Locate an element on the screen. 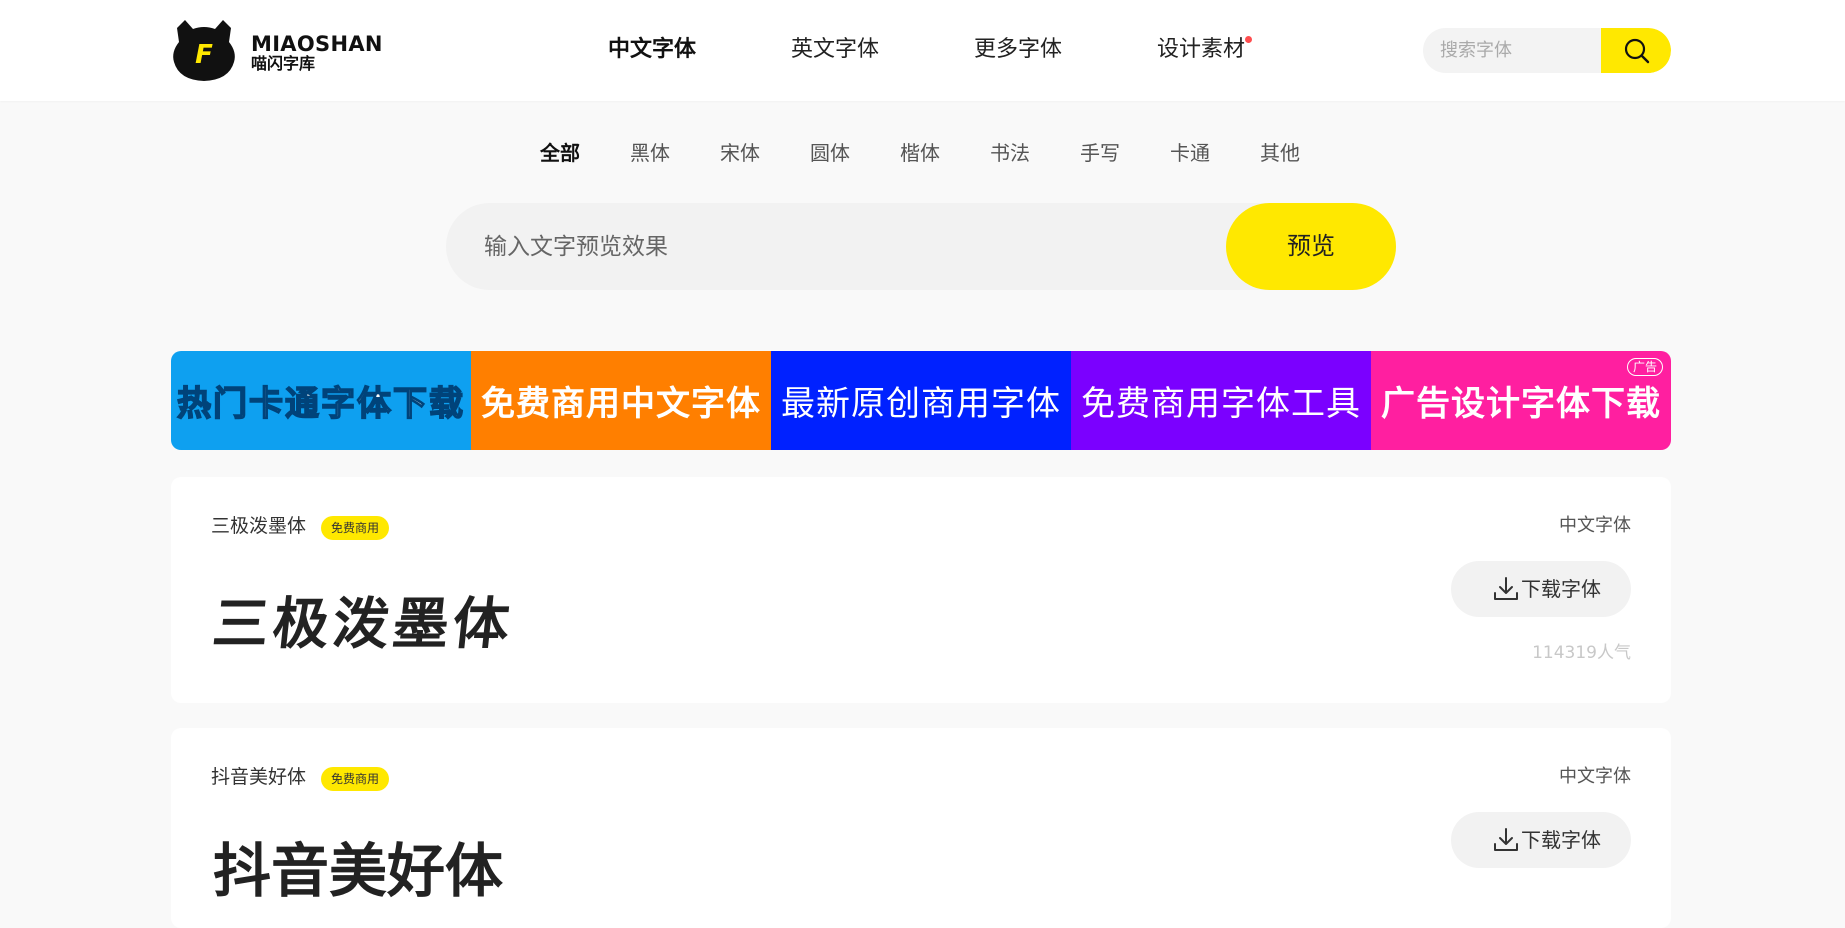 The width and height of the screenshot is (1845, 928). category-tab-cartoon: 卡通 is located at coordinates (1190, 153).